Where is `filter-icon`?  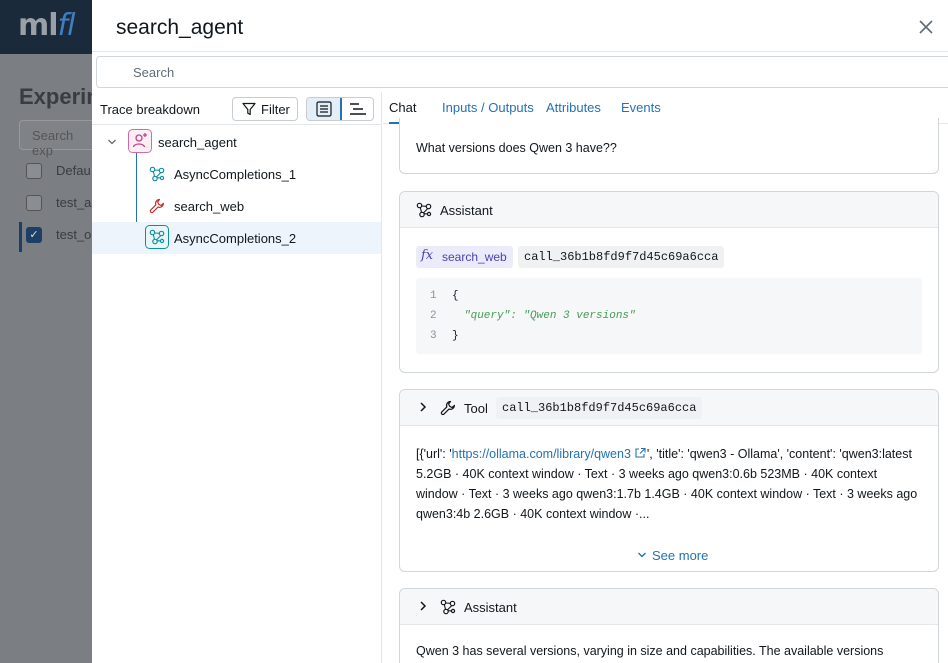 filter-icon is located at coordinates (249, 109).